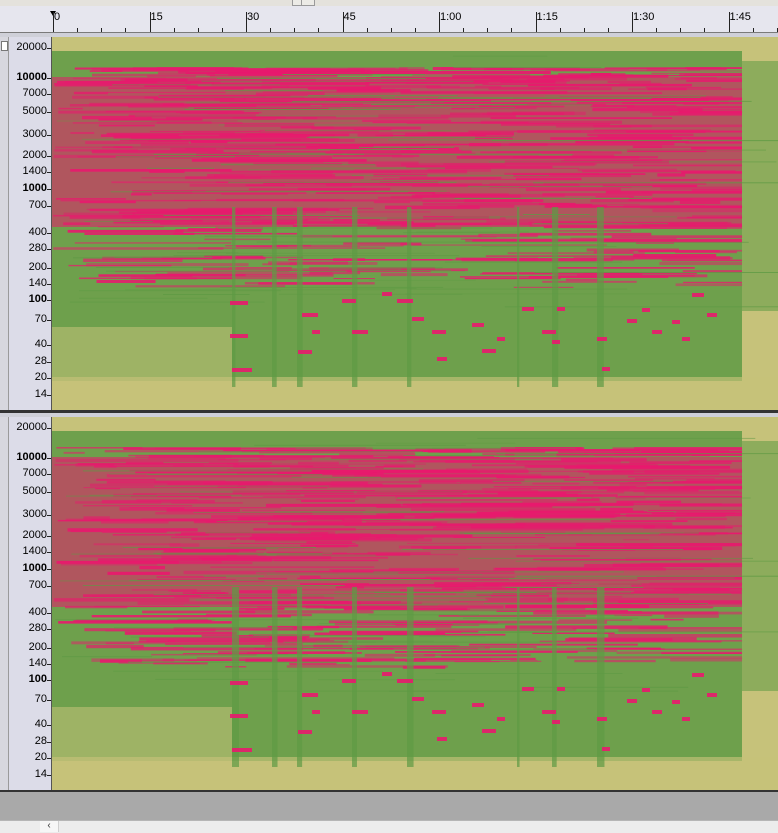 This screenshot has height=833, width=778. I want to click on collapse-arrow-icon, so click(4, 46).